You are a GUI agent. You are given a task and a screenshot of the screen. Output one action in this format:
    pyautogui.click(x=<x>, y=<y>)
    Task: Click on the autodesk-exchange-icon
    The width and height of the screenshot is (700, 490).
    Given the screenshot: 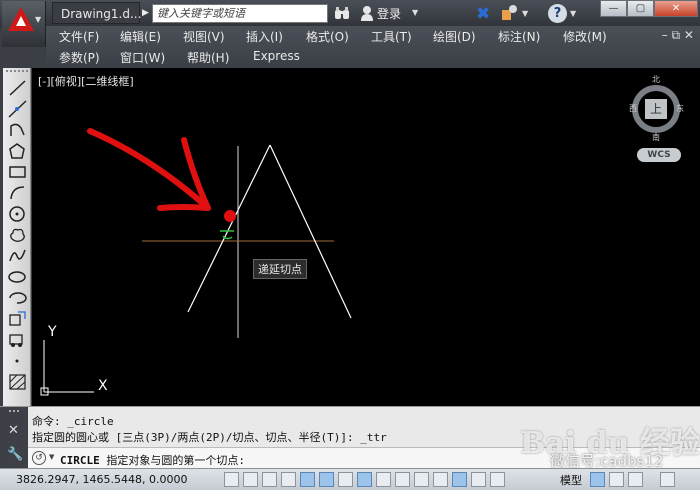 What is the action you would take?
    pyautogui.click(x=509, y=13)
    